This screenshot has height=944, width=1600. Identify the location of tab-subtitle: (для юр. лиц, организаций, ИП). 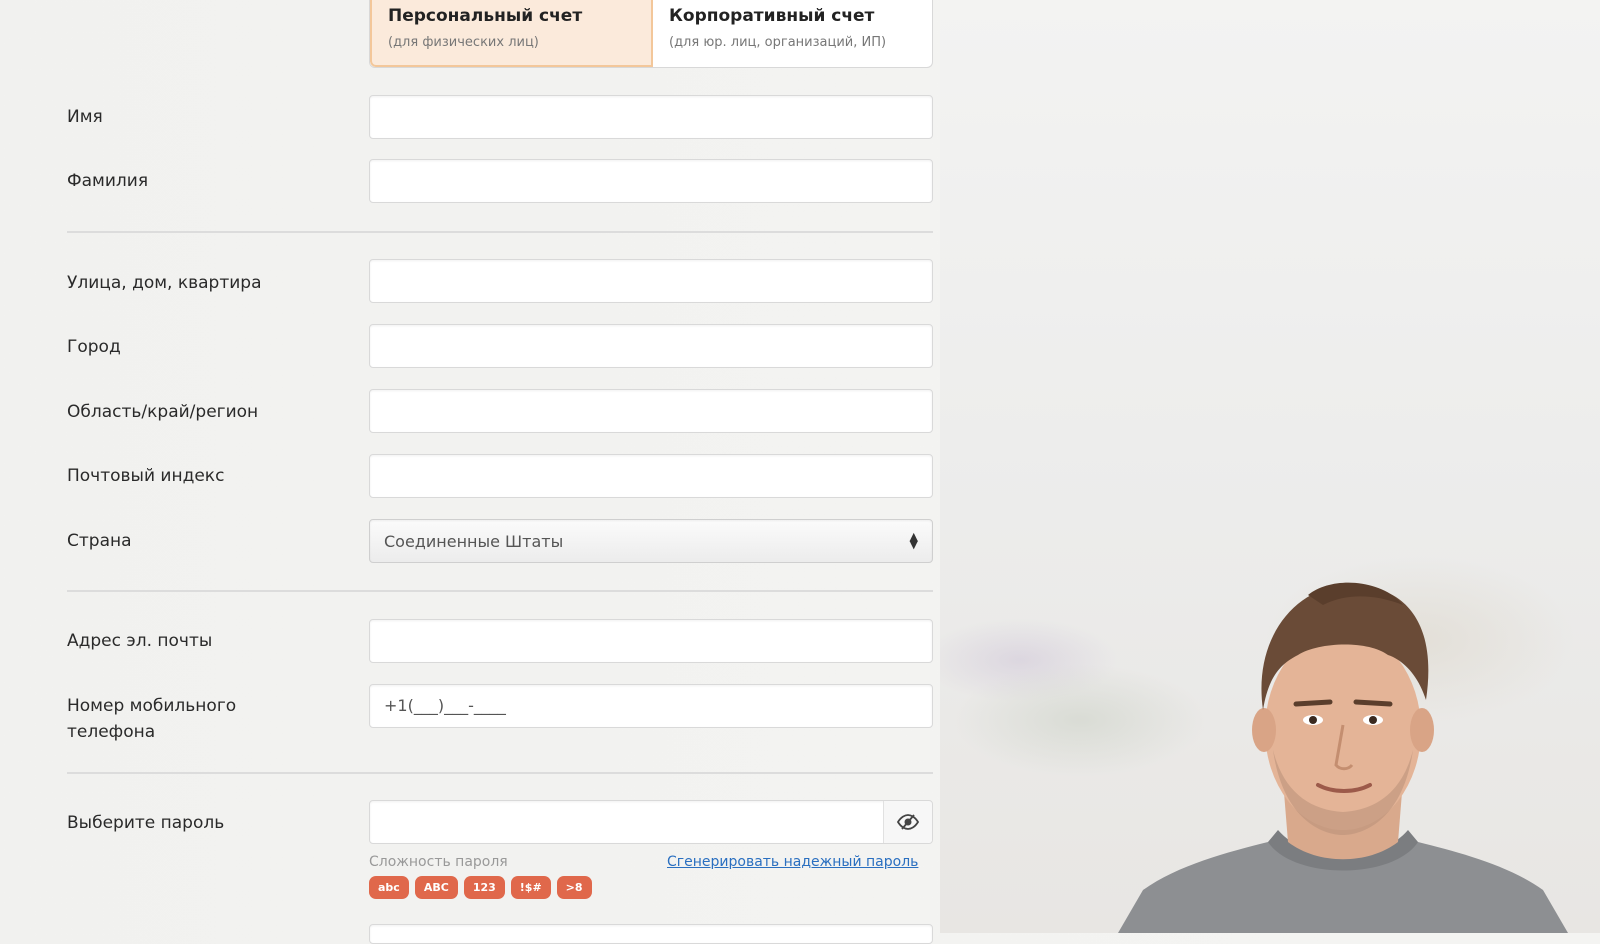
(778, 42).